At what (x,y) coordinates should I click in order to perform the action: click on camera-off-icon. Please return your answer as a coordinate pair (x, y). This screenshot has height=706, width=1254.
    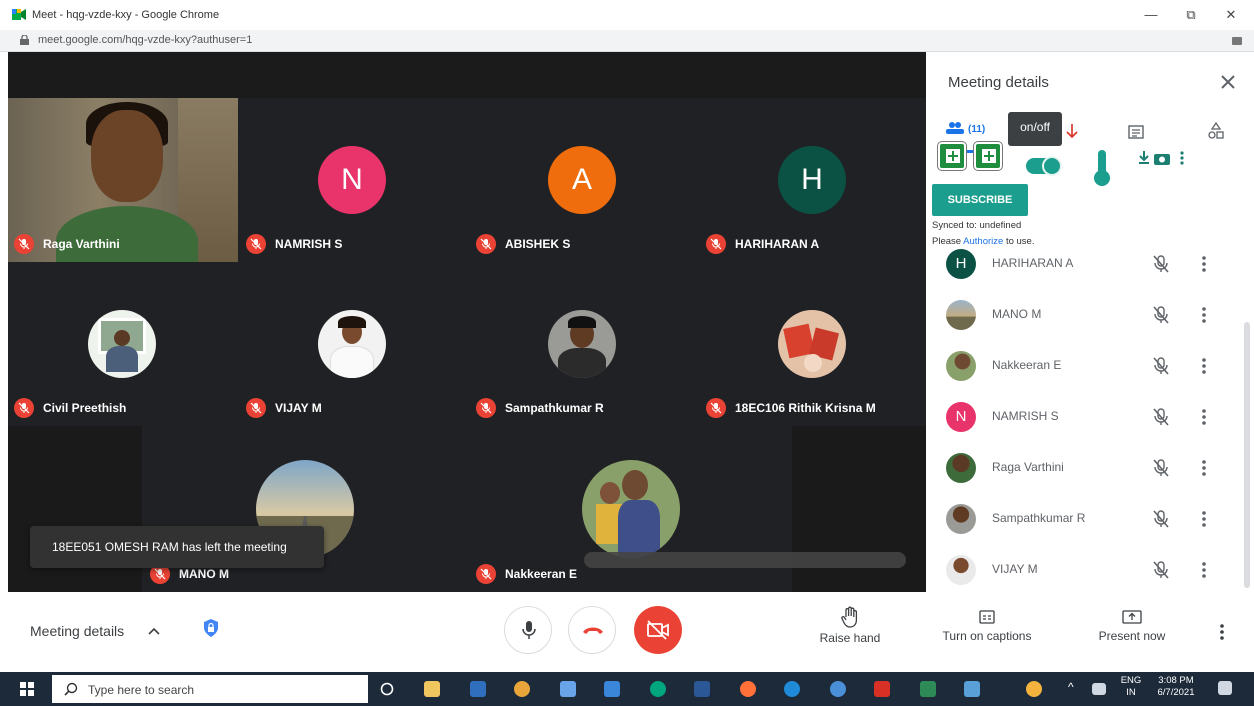
    Looking at the image, I should click on (658, 630).